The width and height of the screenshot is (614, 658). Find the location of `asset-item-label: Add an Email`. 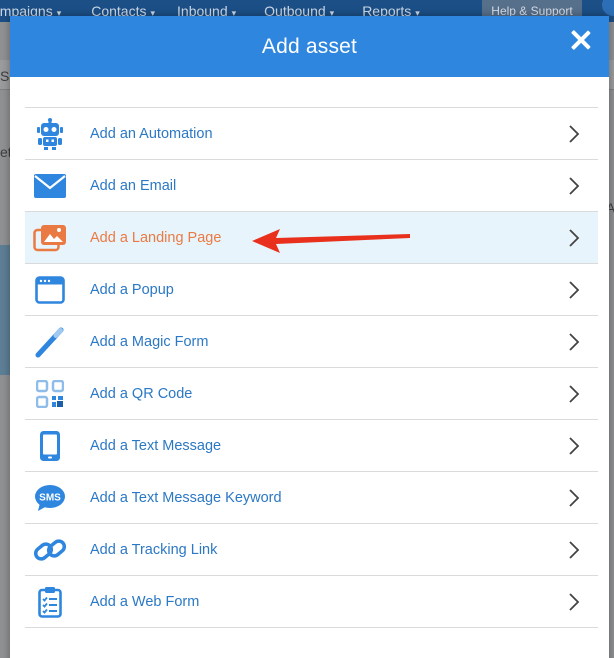

asset-item-label: Add an Email is located at coordinates (133, 185).